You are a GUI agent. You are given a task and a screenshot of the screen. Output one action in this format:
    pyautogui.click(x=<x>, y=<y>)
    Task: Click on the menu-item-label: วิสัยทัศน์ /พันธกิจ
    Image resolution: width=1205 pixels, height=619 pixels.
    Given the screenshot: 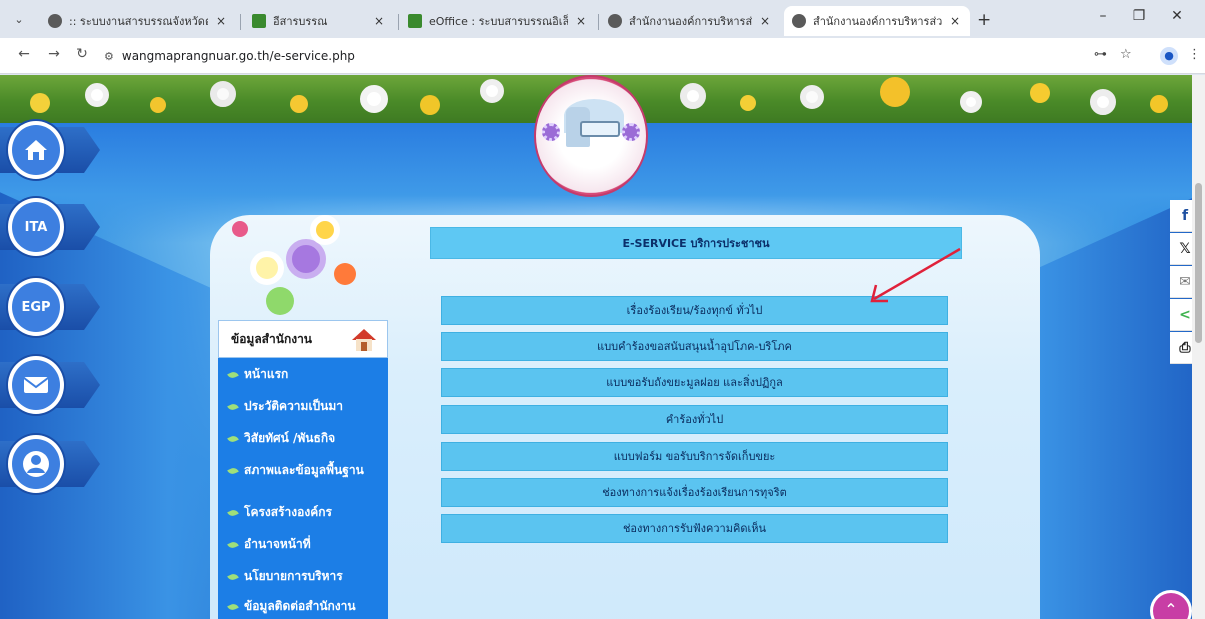 What is the action you would take?
    pyautogui.click(x=290, y=438)
    